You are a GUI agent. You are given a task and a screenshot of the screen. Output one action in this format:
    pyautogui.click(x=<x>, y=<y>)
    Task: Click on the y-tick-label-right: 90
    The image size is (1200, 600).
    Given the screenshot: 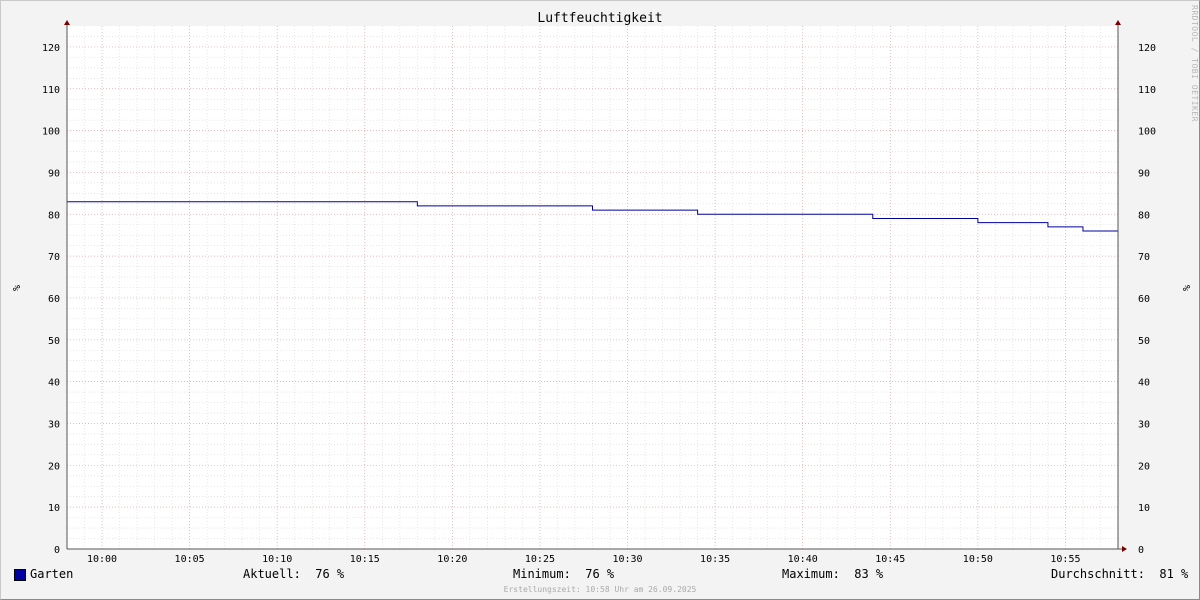 What is the action you would take?
    pyautogui.click(x=1144, y=173)
    